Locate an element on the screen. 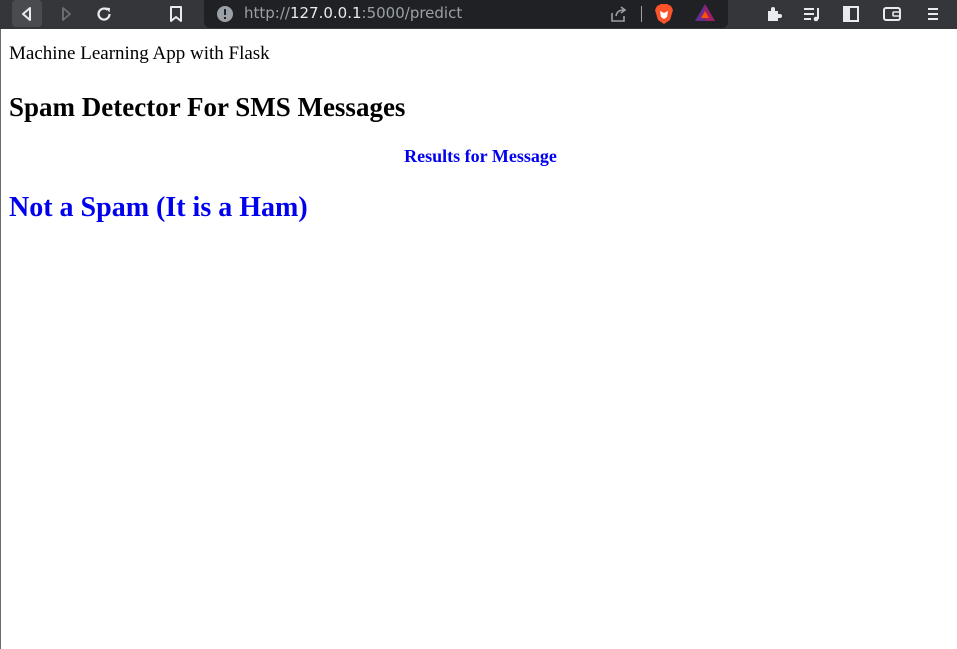 The width and height of the screenshot is (957, 649). back-icon is located at coordinates (26, 13).